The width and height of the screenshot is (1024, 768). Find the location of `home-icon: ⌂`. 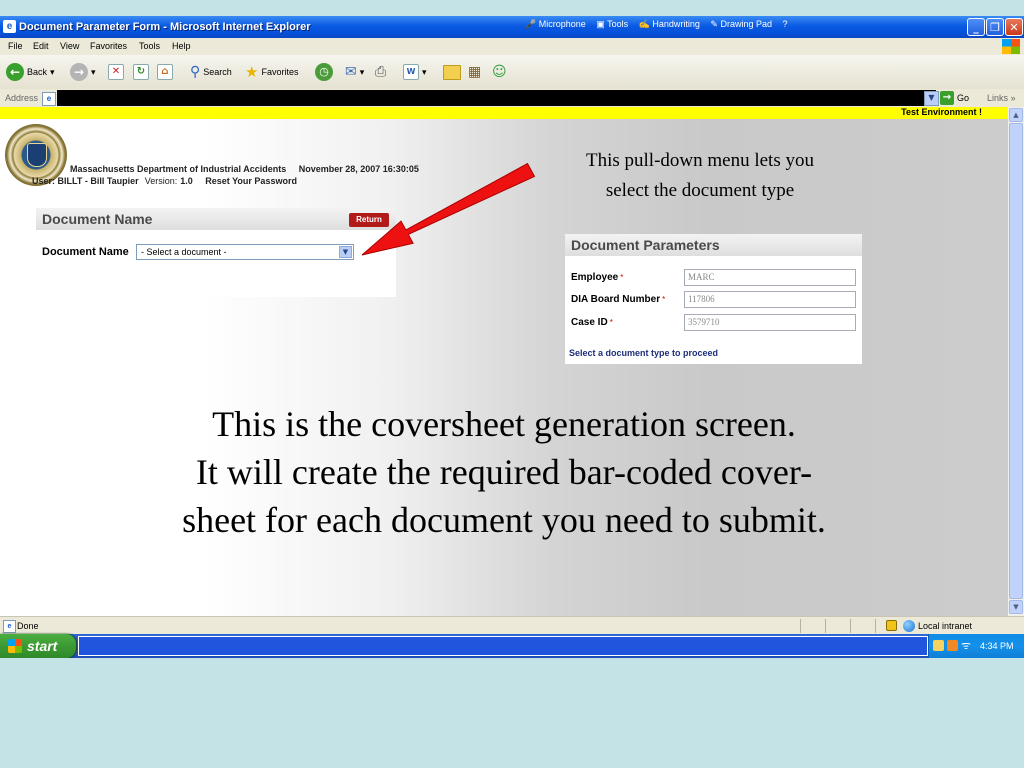

home-icon: ⌂ is located at coordinates (165, 72).